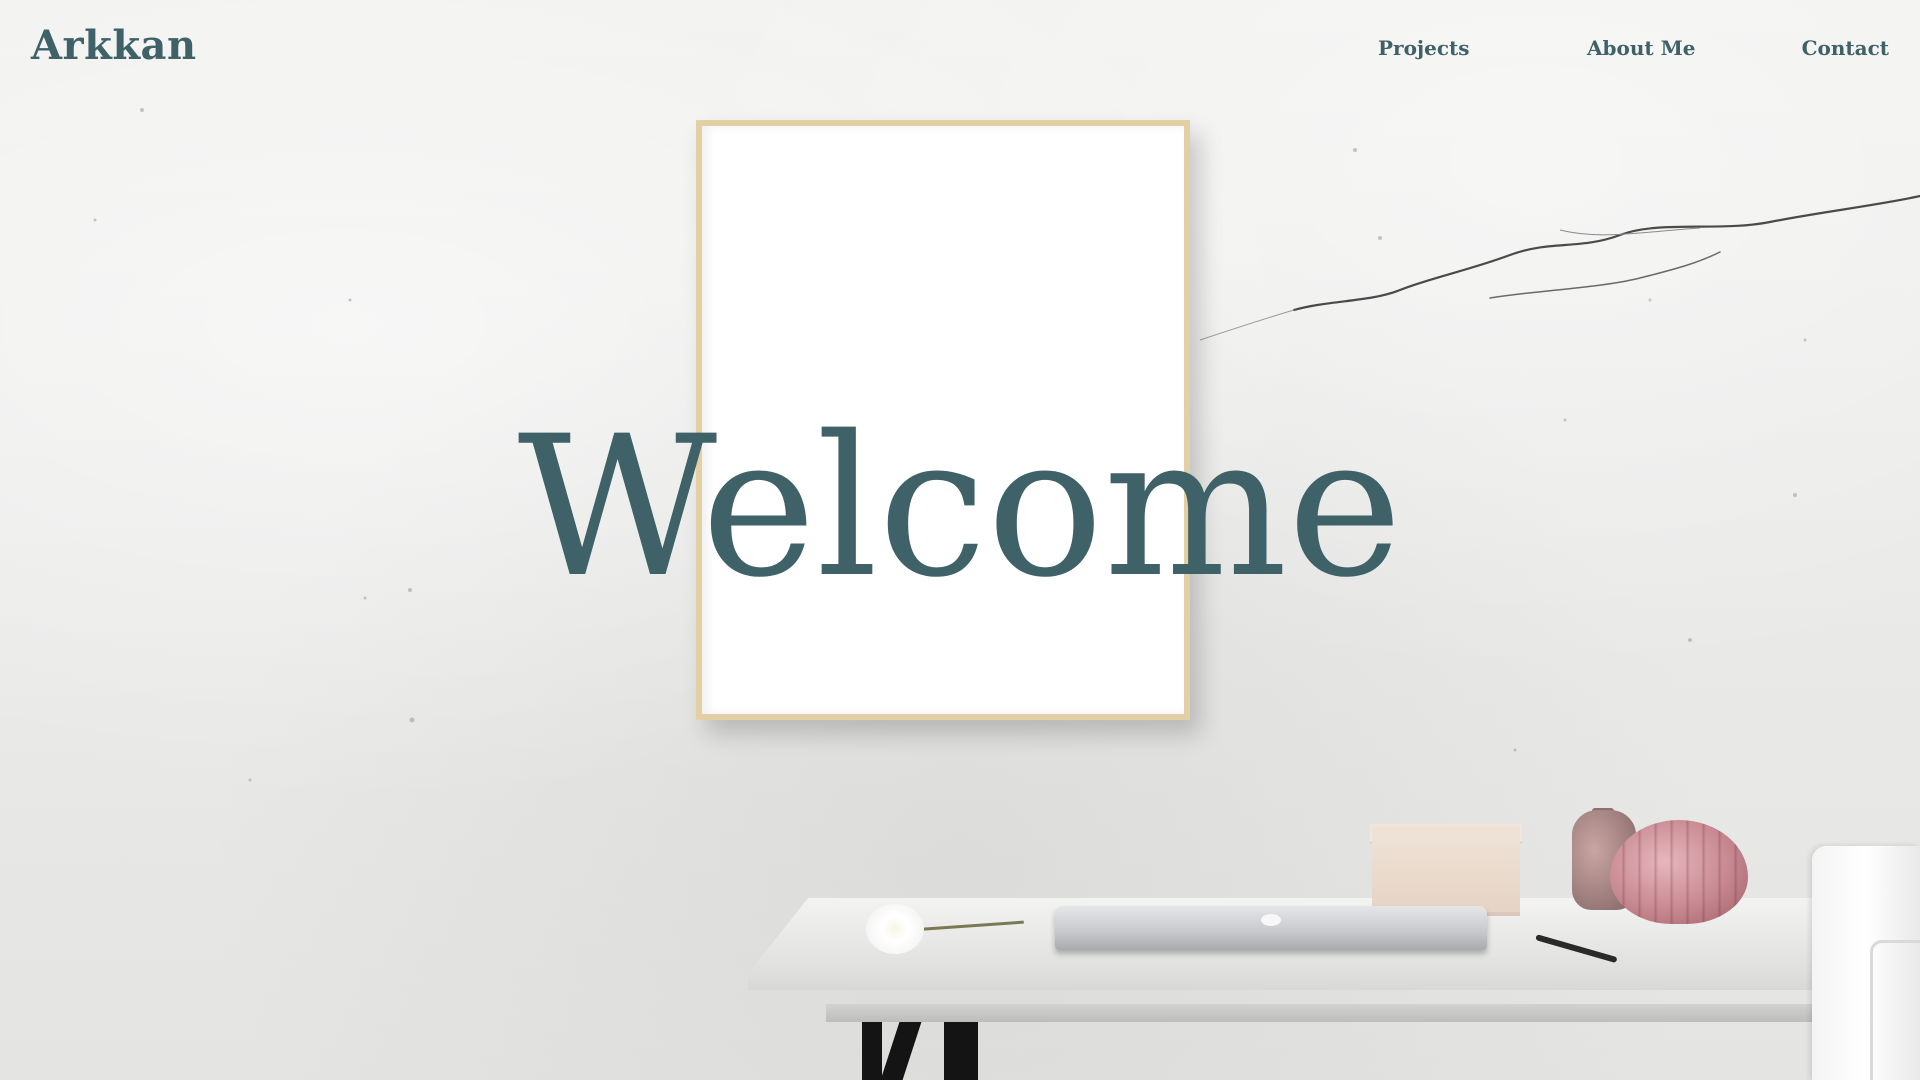 The height and width of the screenshot is (1080, 1920). Describe the element at coordinates (114, 45) in the screenshot. I see `brand-logo-link: Arkkan` at that location.